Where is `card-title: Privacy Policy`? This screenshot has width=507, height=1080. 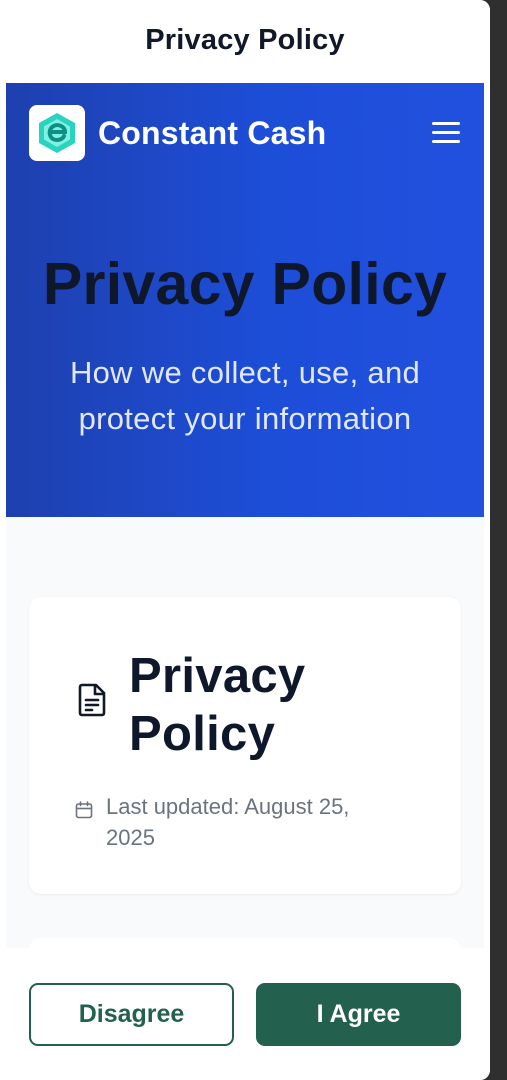
card-title: Privacy Policy is located at coordinates (217, 705).